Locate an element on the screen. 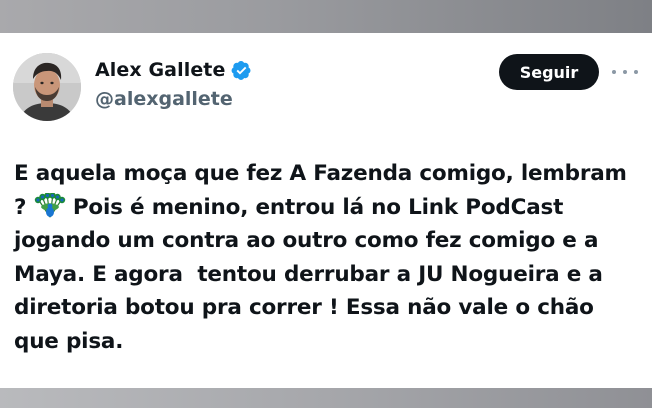 The width and height of the screenshot is (652, 408). verified-badge-icon is located at coordinates (241, 70).